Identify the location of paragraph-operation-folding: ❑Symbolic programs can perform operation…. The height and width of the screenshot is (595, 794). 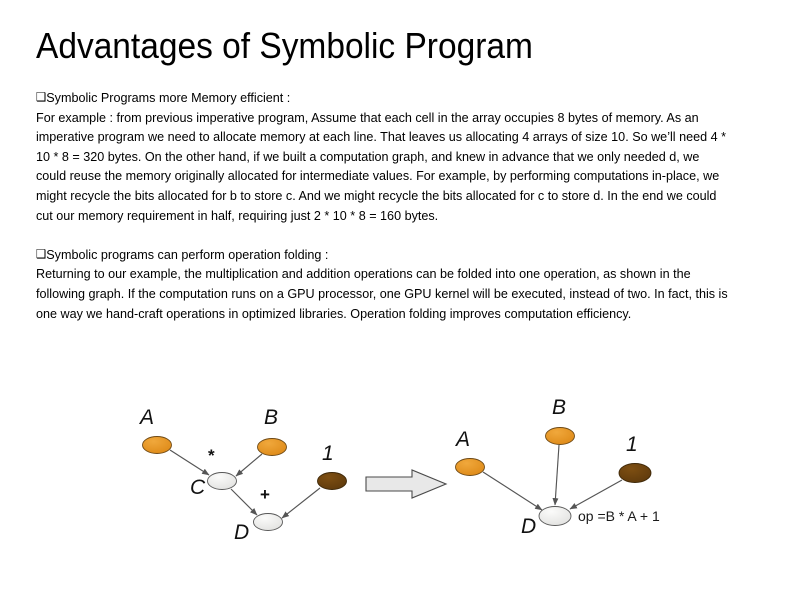
(382, 284).